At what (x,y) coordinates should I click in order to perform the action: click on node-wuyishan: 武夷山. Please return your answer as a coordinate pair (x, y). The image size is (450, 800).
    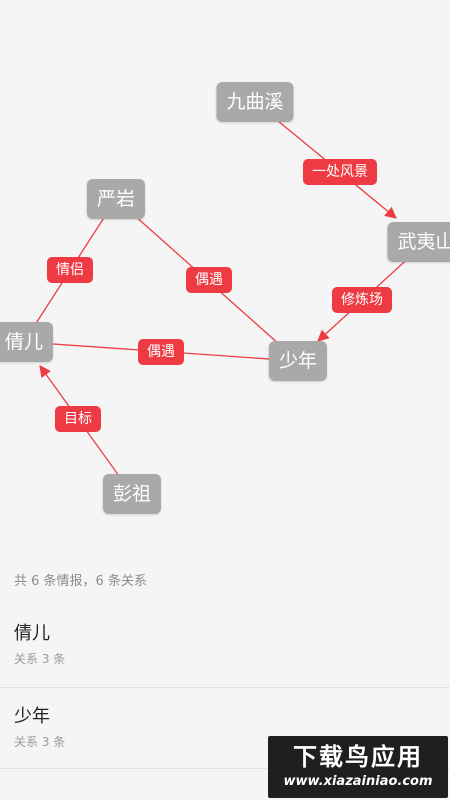
    Looking at the image, I should click on (418, 242).